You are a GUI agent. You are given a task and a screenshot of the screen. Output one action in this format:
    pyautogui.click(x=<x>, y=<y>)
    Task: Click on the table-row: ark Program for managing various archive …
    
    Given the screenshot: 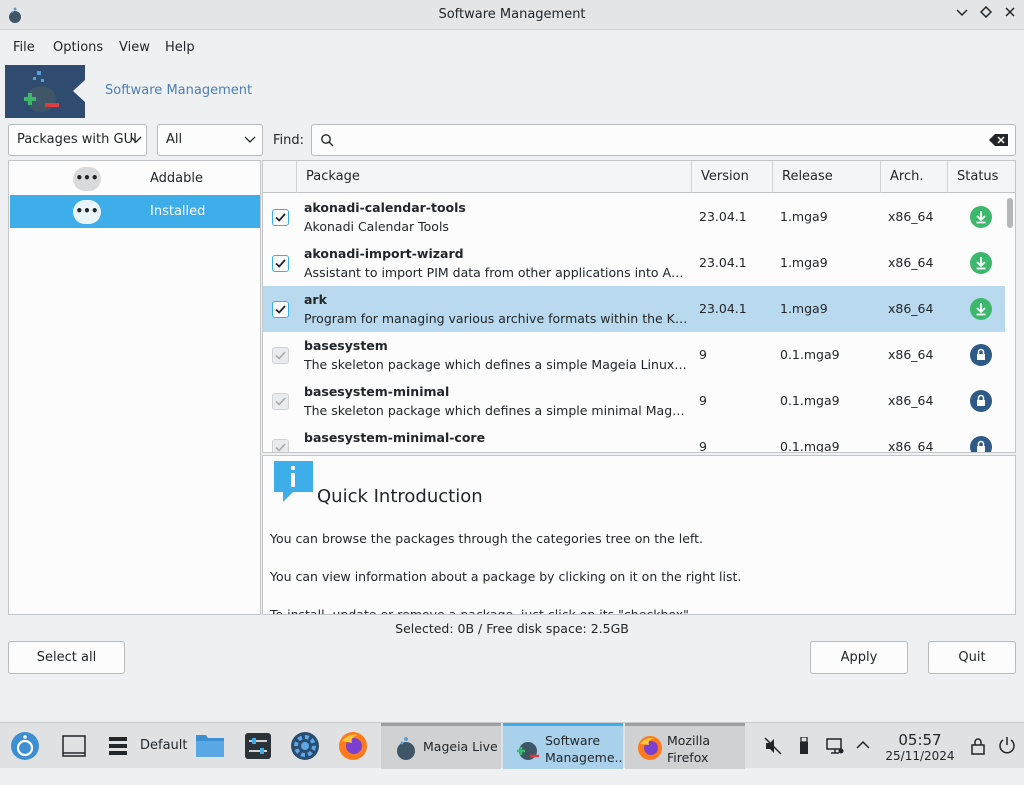 What is the action you would take?
    pyautogui.click(x=634, y=309)
    